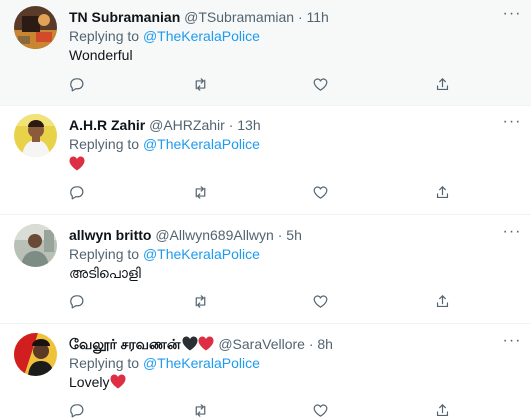 The image size is (531, 420). I want to click on timestamp: 5h, so click(294, 235).